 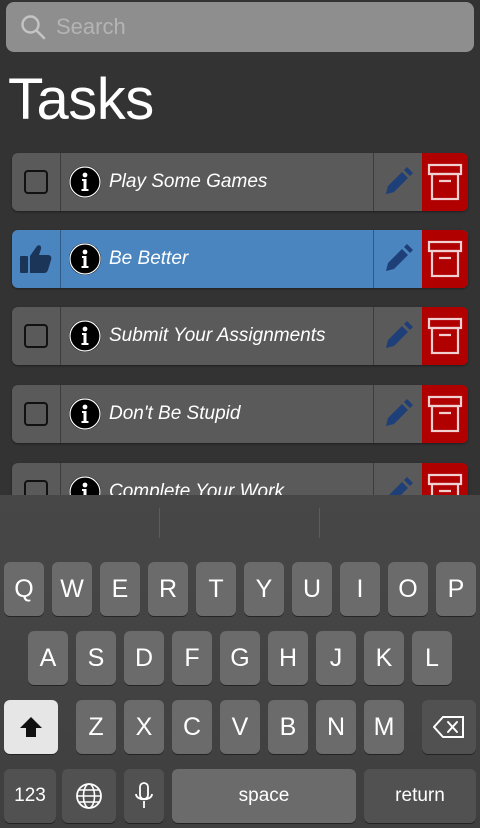 I want to click on shift-arrow-icon, so click(x=31, y=727).